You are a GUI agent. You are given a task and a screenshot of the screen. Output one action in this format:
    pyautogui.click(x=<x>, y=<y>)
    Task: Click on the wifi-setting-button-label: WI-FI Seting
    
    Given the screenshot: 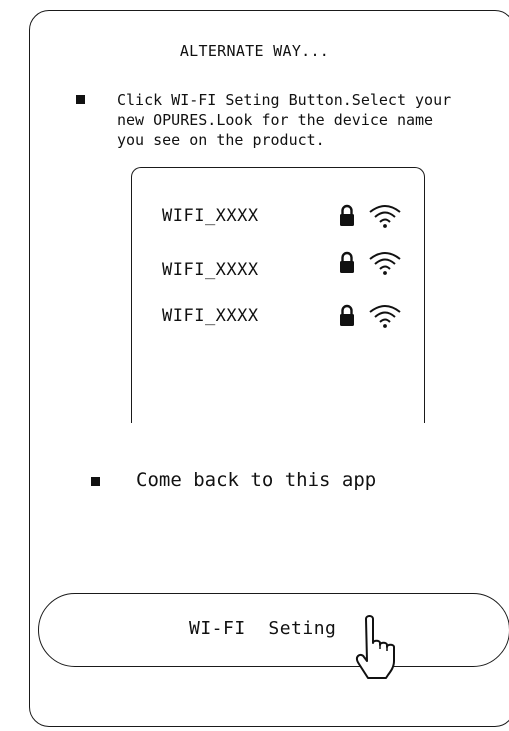 What is the action you would take?
    pyautogui.click(x=263, y=628)
    